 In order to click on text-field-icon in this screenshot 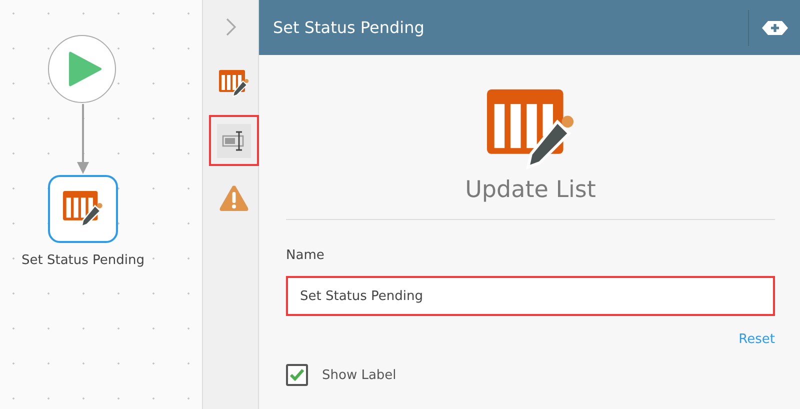, I will do `click(234, 141)`.